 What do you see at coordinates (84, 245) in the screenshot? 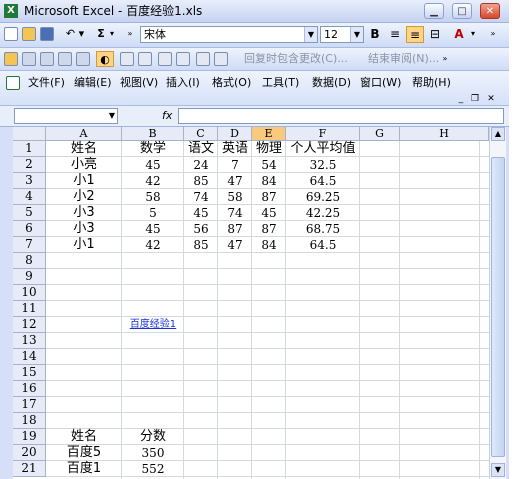
I see `cell-a7: 小1` at bounding box center [84, 245].